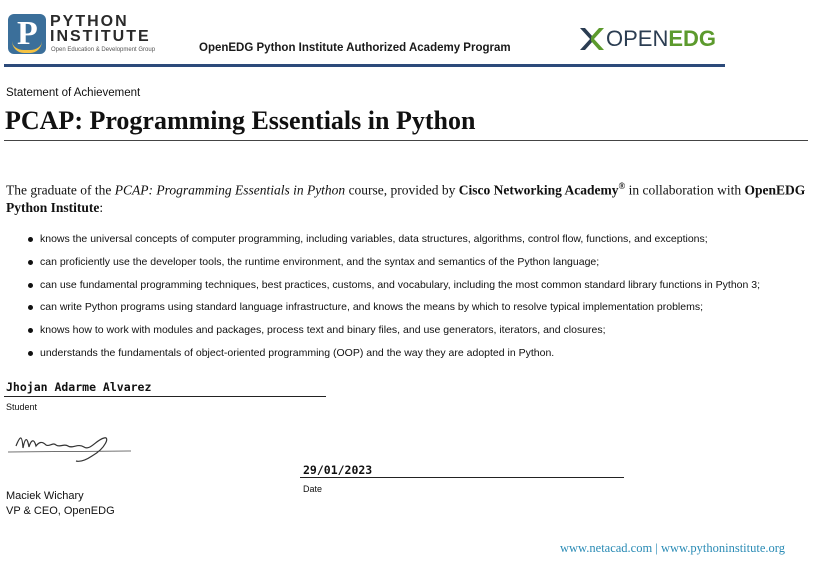 The image size is (818, 573). Describe the element at coordinates (103, 50) in the screenshot. I see `logo-subtitle: Open Education & Development Group` at that location.